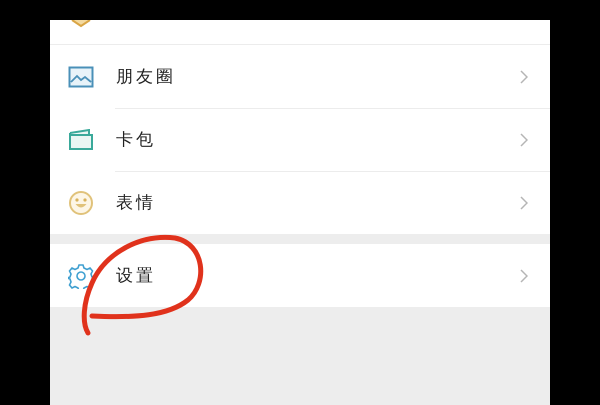 Image resolution: width=600 pixels, height=405 pixels. I want to click on image-icon, so click(81, 77).